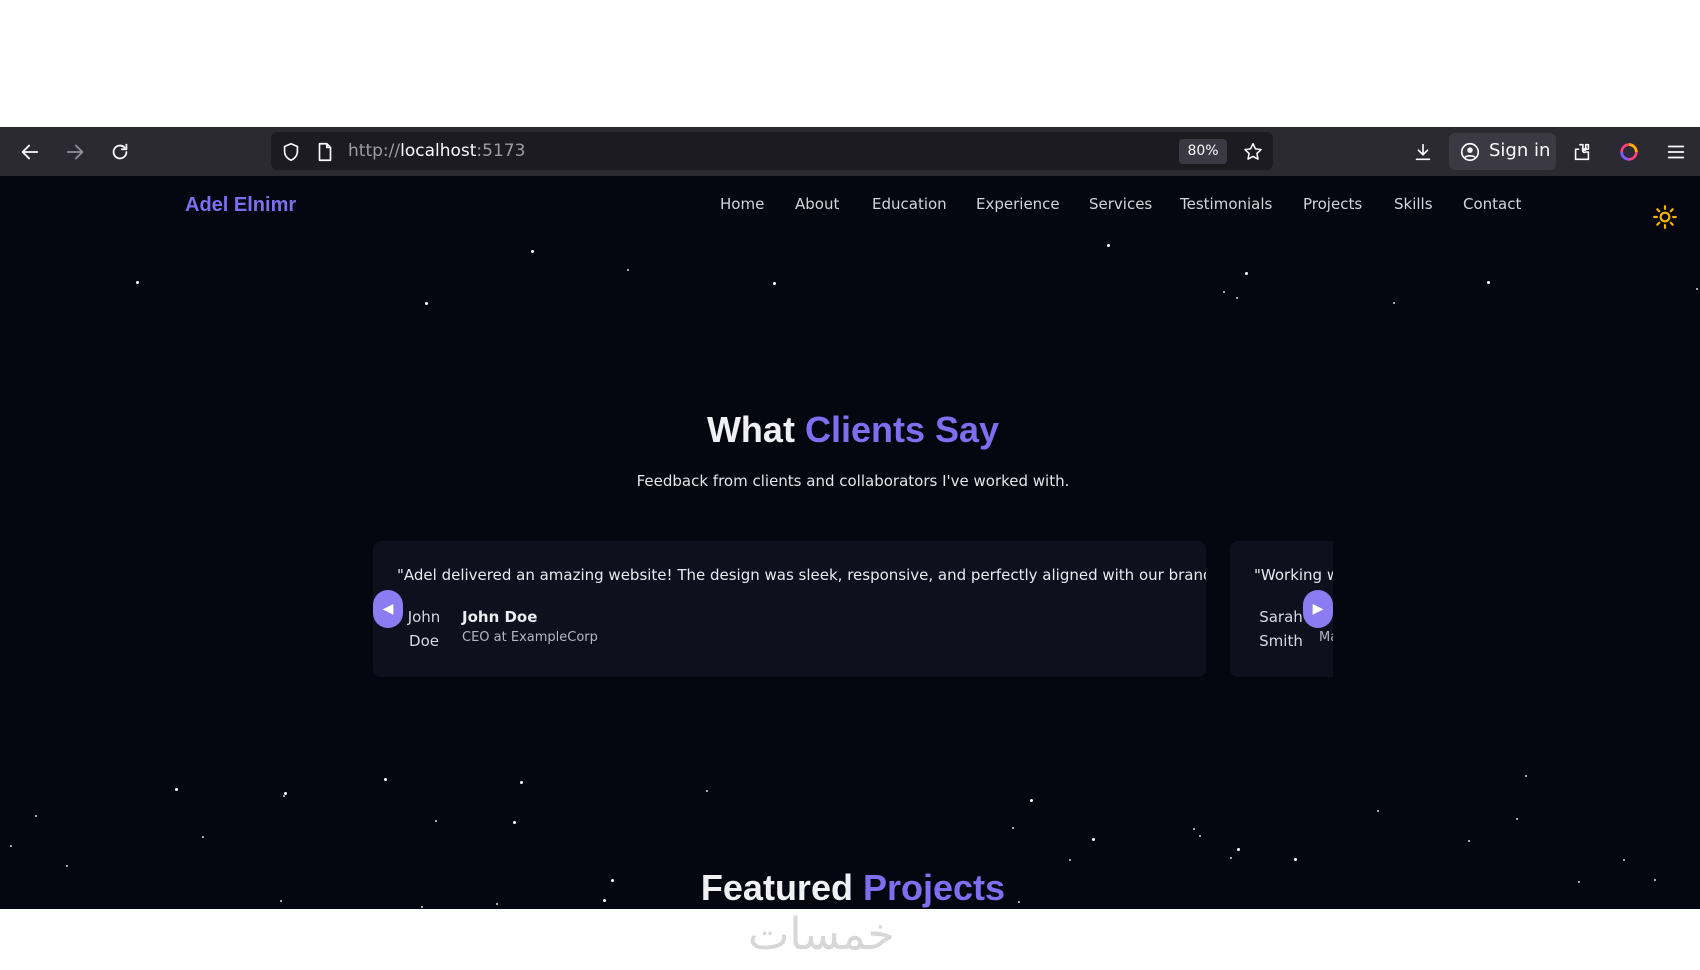 The image size is (1700, 970). What do you see at coordinates (1281, 629) in the screenshot?
I see `avatar: Sarah Smith` at bounding box center [1281, 629].